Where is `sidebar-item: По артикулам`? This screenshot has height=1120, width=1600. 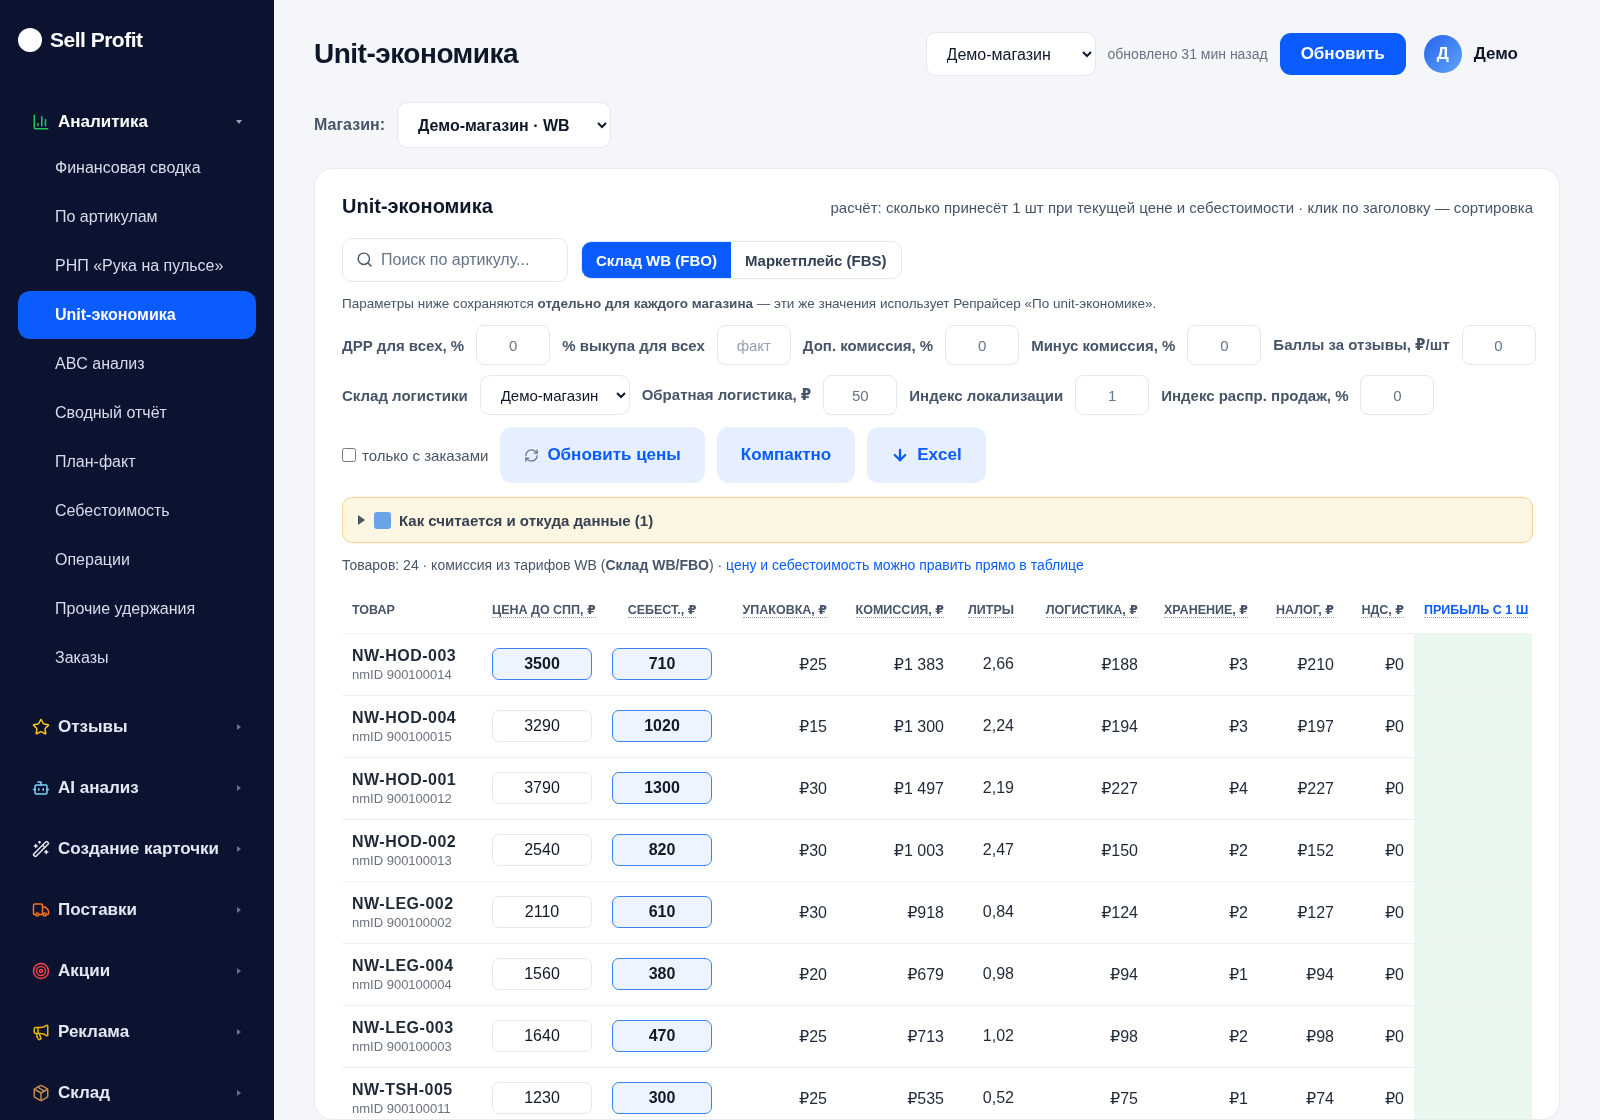
sidebar-item: По артикулам is located at coordinates (137, 217).